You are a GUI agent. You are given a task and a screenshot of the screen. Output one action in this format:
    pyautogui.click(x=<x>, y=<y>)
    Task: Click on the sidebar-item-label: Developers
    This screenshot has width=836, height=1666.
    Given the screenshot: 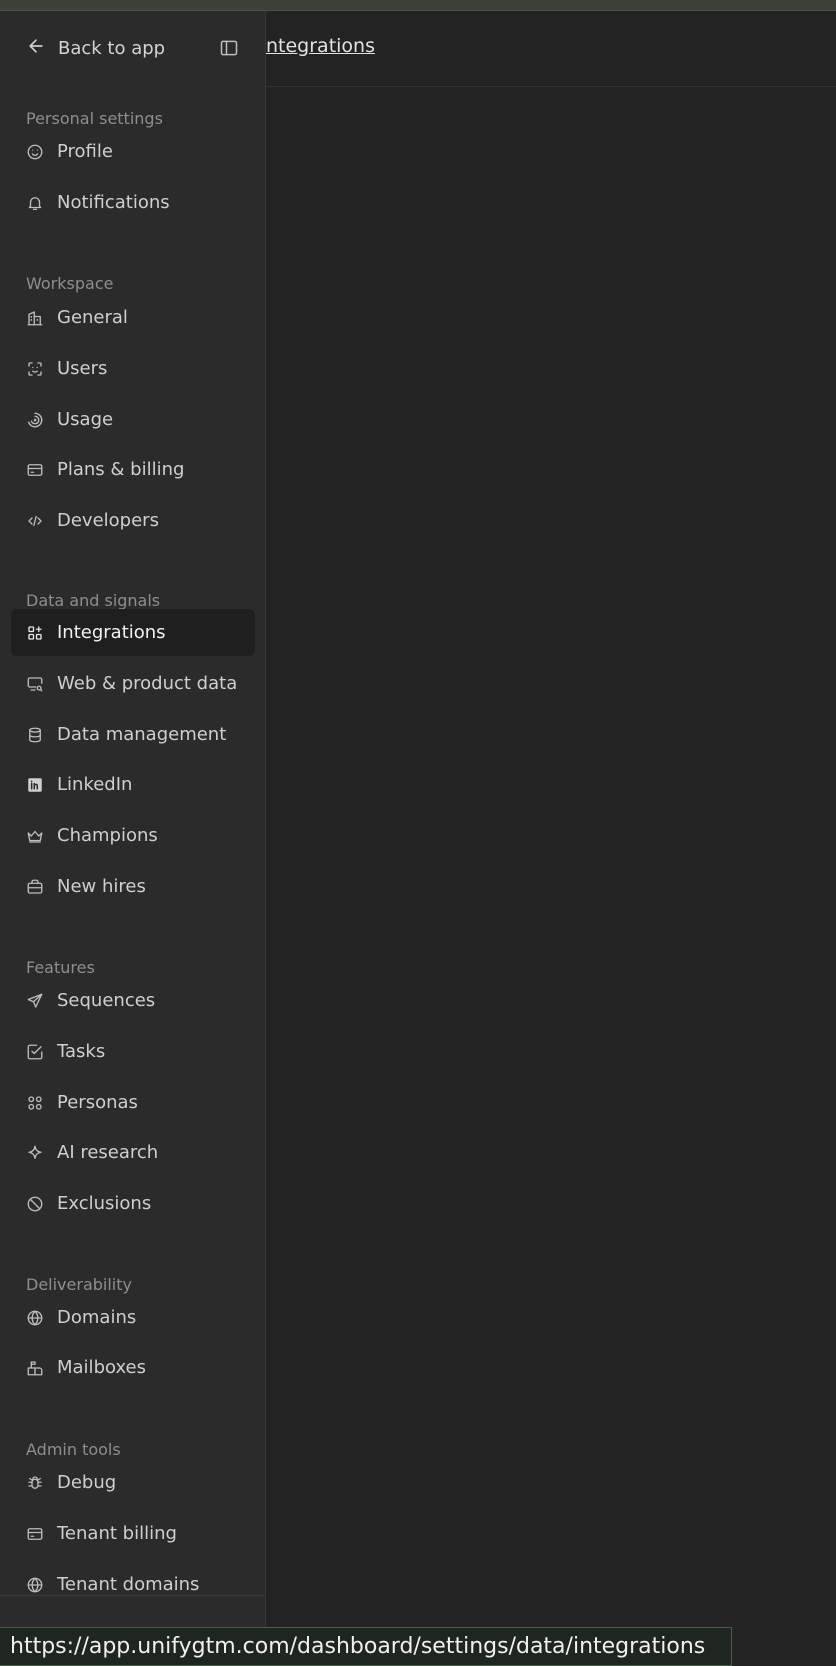 What is the action you would take?
    pyautogui.click(x=108, y=520)
    